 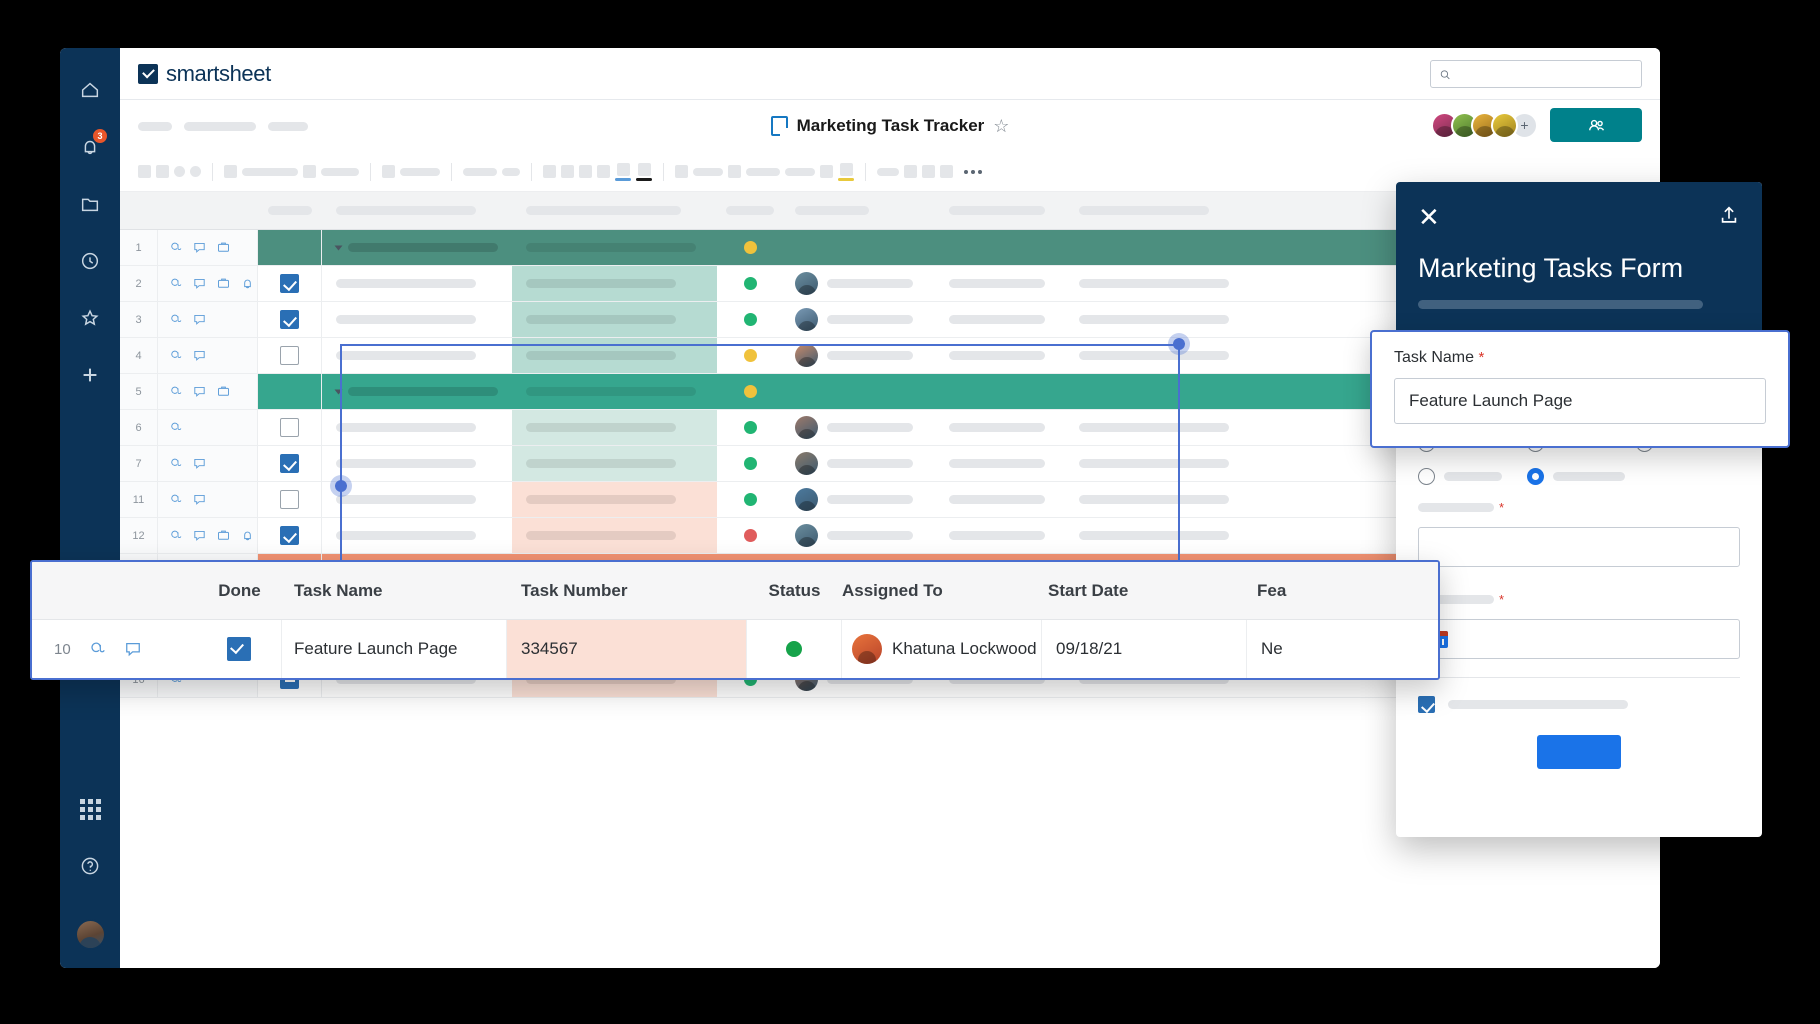 What do you see at coordinates (1580, 401) in the screenshot?
I see `task-name-input: Feature Launch Page` at bounding box center [1580, 401].